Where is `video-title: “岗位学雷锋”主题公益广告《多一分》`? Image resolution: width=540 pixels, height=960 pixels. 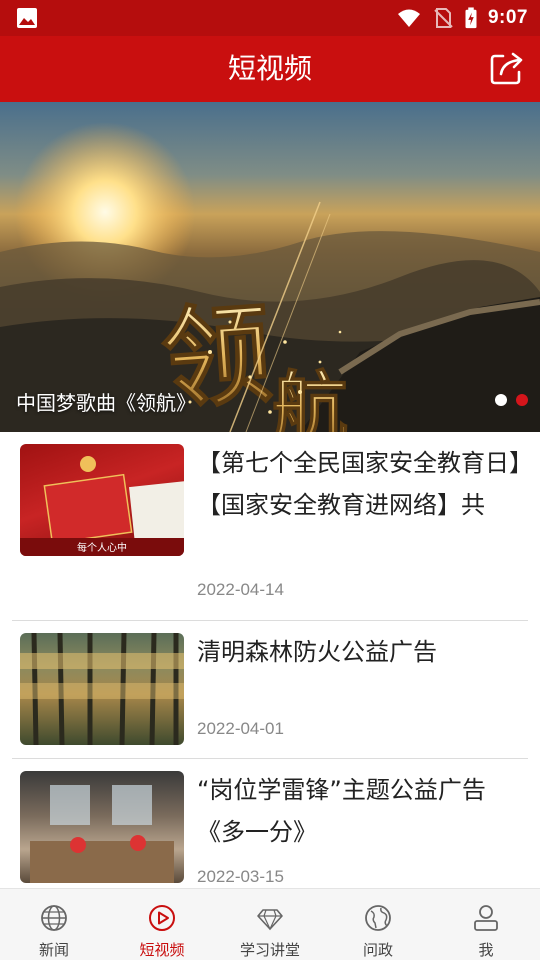
video-title: “岗位学雷锋”主题公益广告《多一分》 is located at coordinates (341, 811).